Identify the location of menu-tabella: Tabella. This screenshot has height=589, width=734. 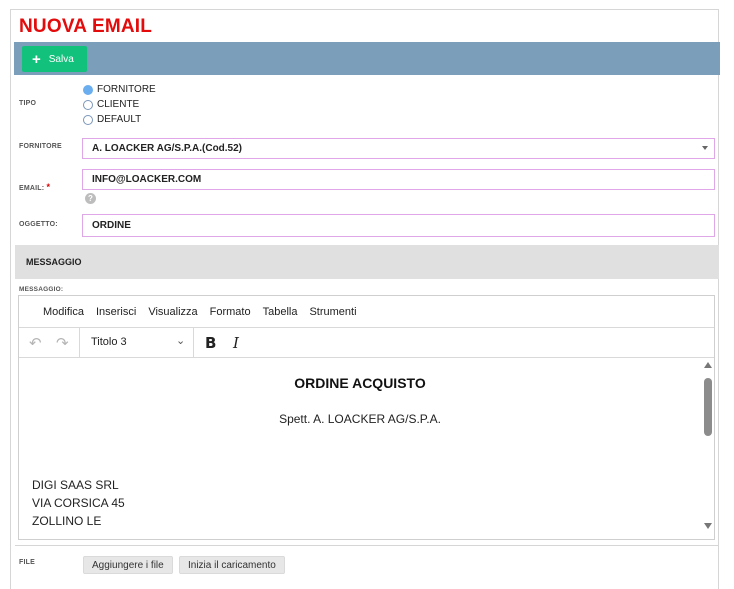
(280, 312).